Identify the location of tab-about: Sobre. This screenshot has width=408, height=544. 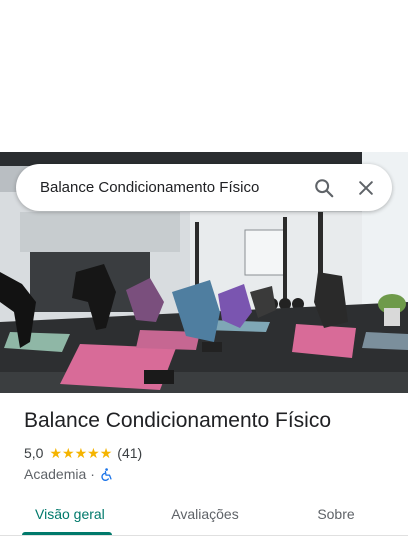
(336, 514).